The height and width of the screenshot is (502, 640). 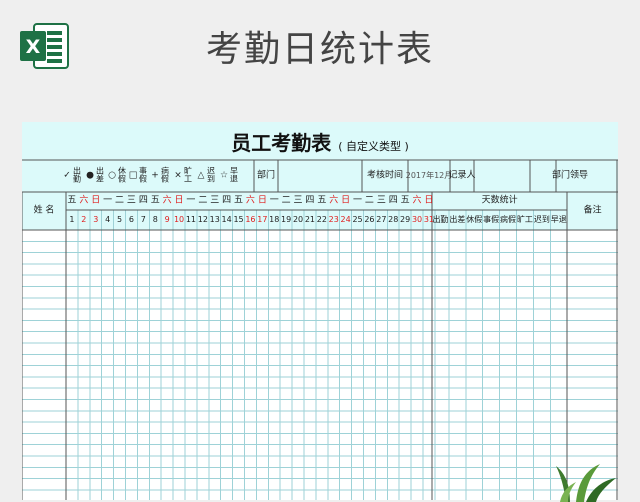 What do you see at coordinates (381, 219) in the screenshot?
I see `day-number-cell: 27` at bounding box center [381, 219].